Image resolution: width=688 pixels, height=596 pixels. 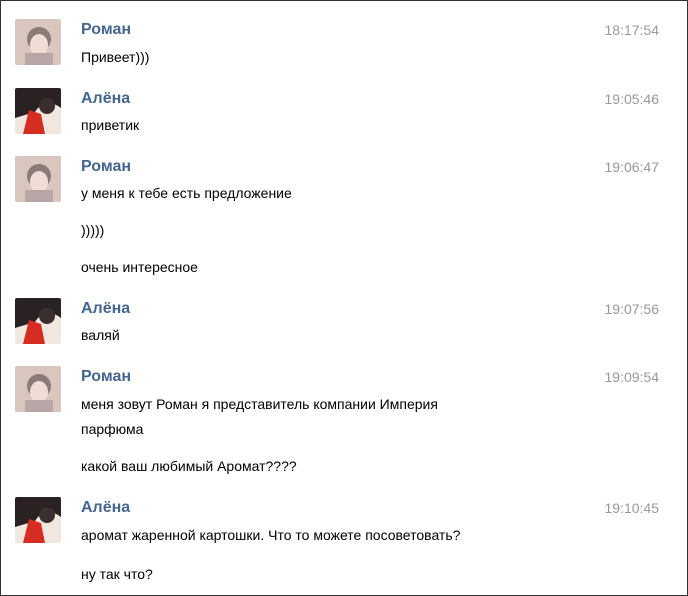 I want to click on message-text: Привеет))), so click(x=115, y=57).